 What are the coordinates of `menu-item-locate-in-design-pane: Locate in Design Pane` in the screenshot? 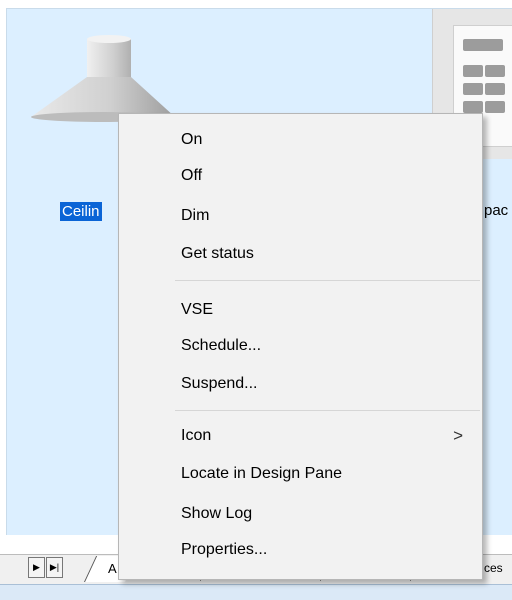 It's located at (300, 474).